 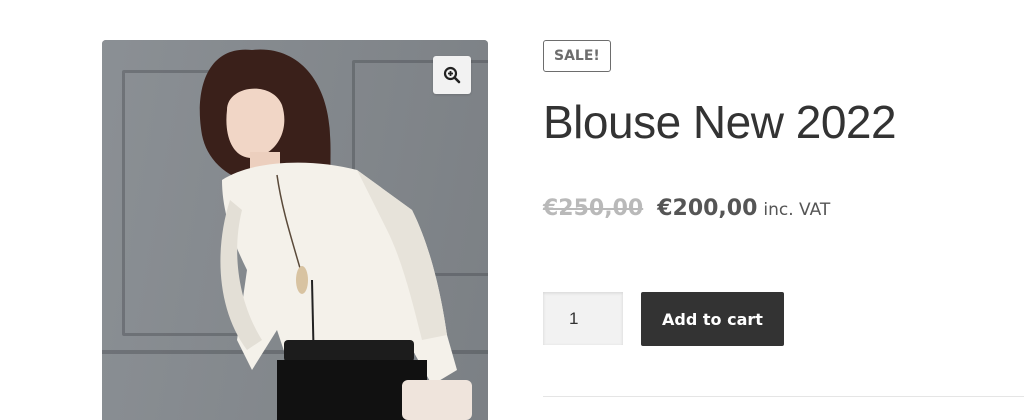 What do you see at coordinates (797, 210) in the screenshot?
I see `vat-label: inc. VAT` at bounding box center [797, 210].